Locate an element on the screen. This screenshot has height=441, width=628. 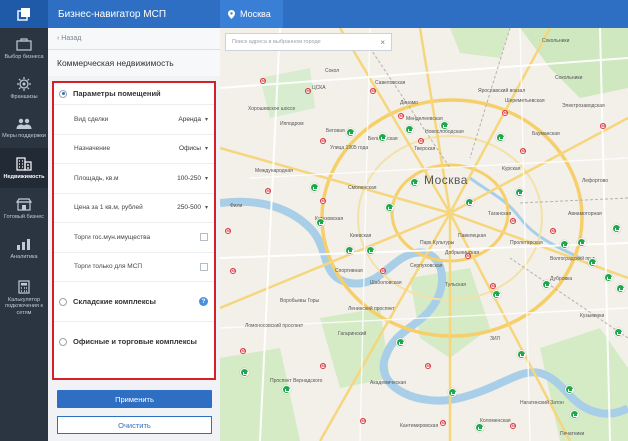
rail-item-business-choice: Выбор бизнеса is located at coordinates (24, 48).